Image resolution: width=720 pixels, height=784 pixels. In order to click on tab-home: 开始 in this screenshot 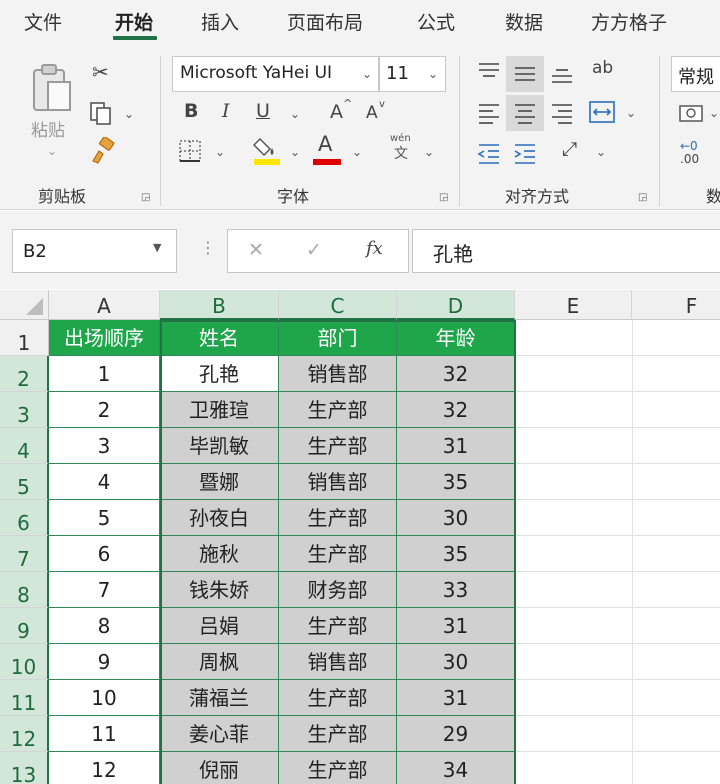, I will do `click(134, 21)`.